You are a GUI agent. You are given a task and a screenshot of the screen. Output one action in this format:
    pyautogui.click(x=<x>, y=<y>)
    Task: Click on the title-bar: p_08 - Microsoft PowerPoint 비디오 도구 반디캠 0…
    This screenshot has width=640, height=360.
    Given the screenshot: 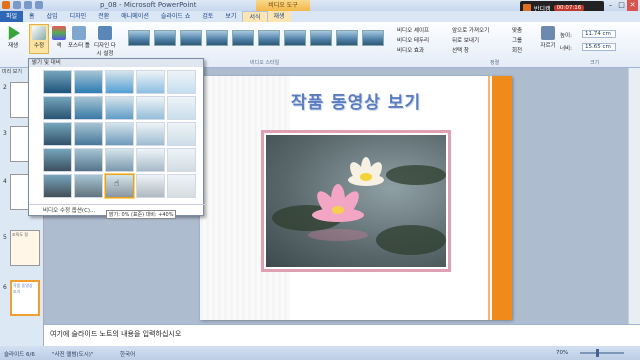 What is the action you would take?
    pyautogui.click(x=320, y=7)
    